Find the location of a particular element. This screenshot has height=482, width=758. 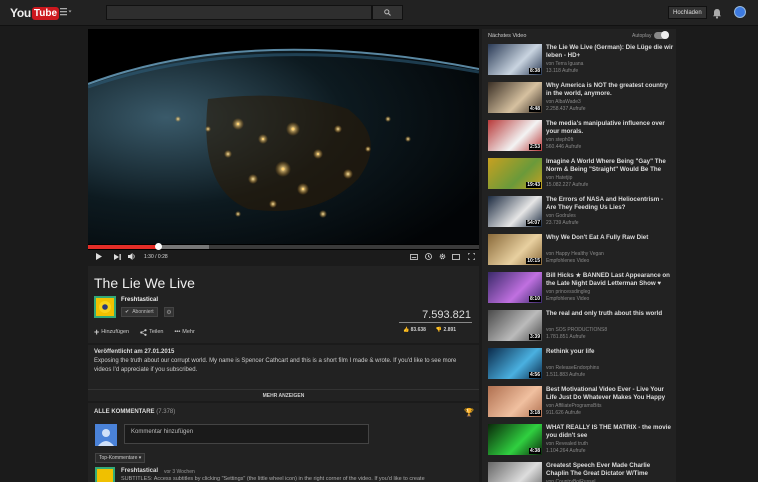

autoplay-toggle is located at coordinates (661, 35).